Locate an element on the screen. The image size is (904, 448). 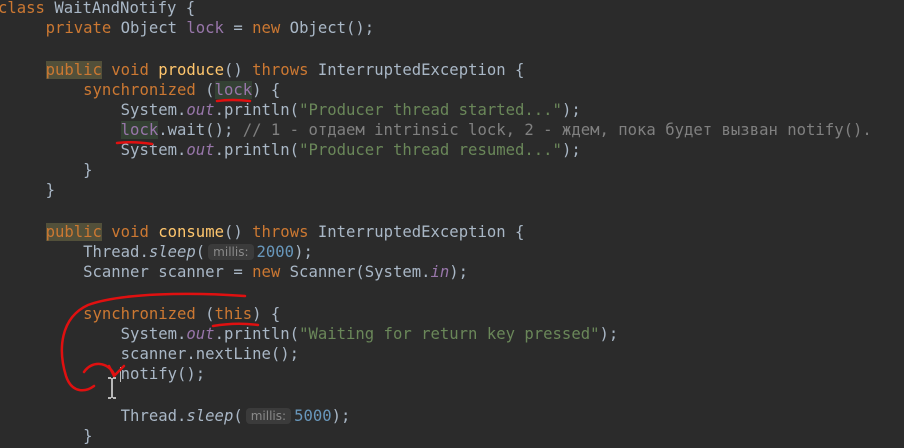
code-text: scanner.nextLine(); is located at coordinates (210, 354).